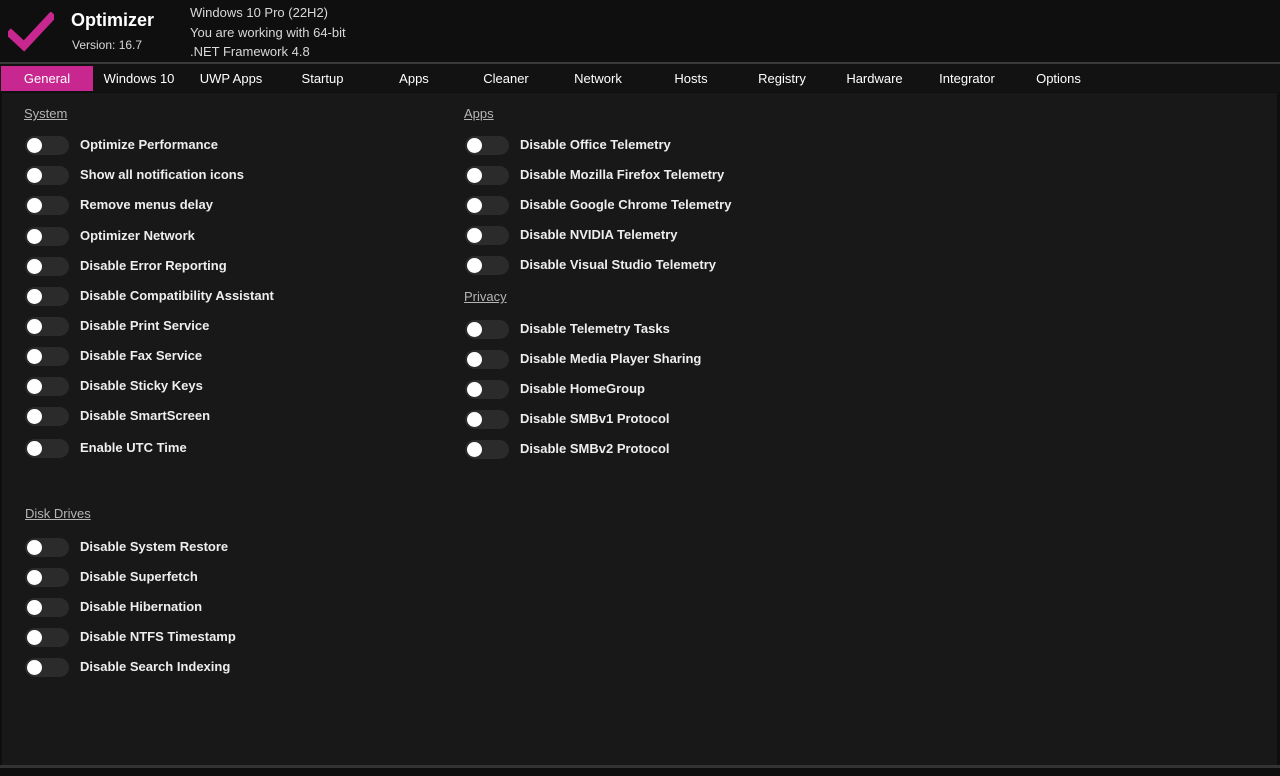 Image resolution: width=1280 pixels, height=776 pixels. Describe the element at coordinates (582, 389) in the screenshot. I see `toggle-label: Disable HomeGroup` at that location.